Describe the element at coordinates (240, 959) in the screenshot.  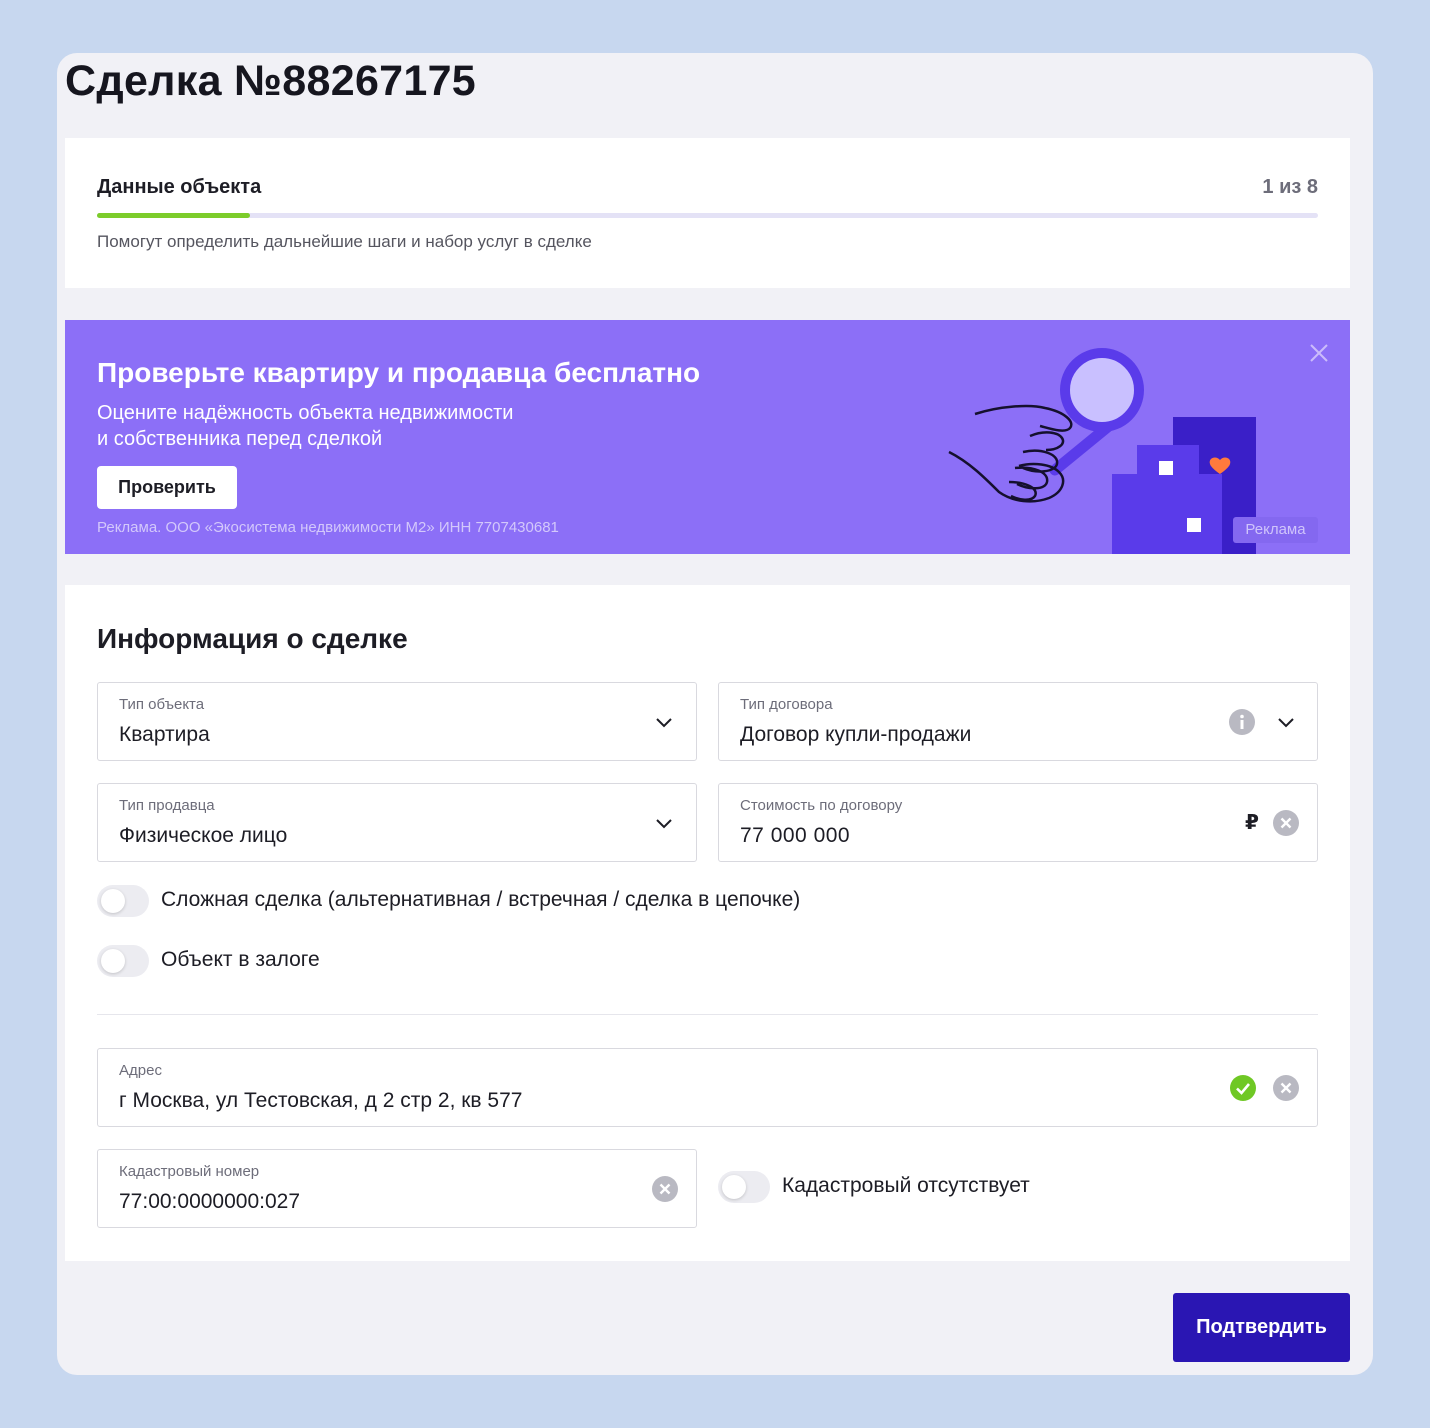
I see `toggle-label: Объект в залоге` at that location.